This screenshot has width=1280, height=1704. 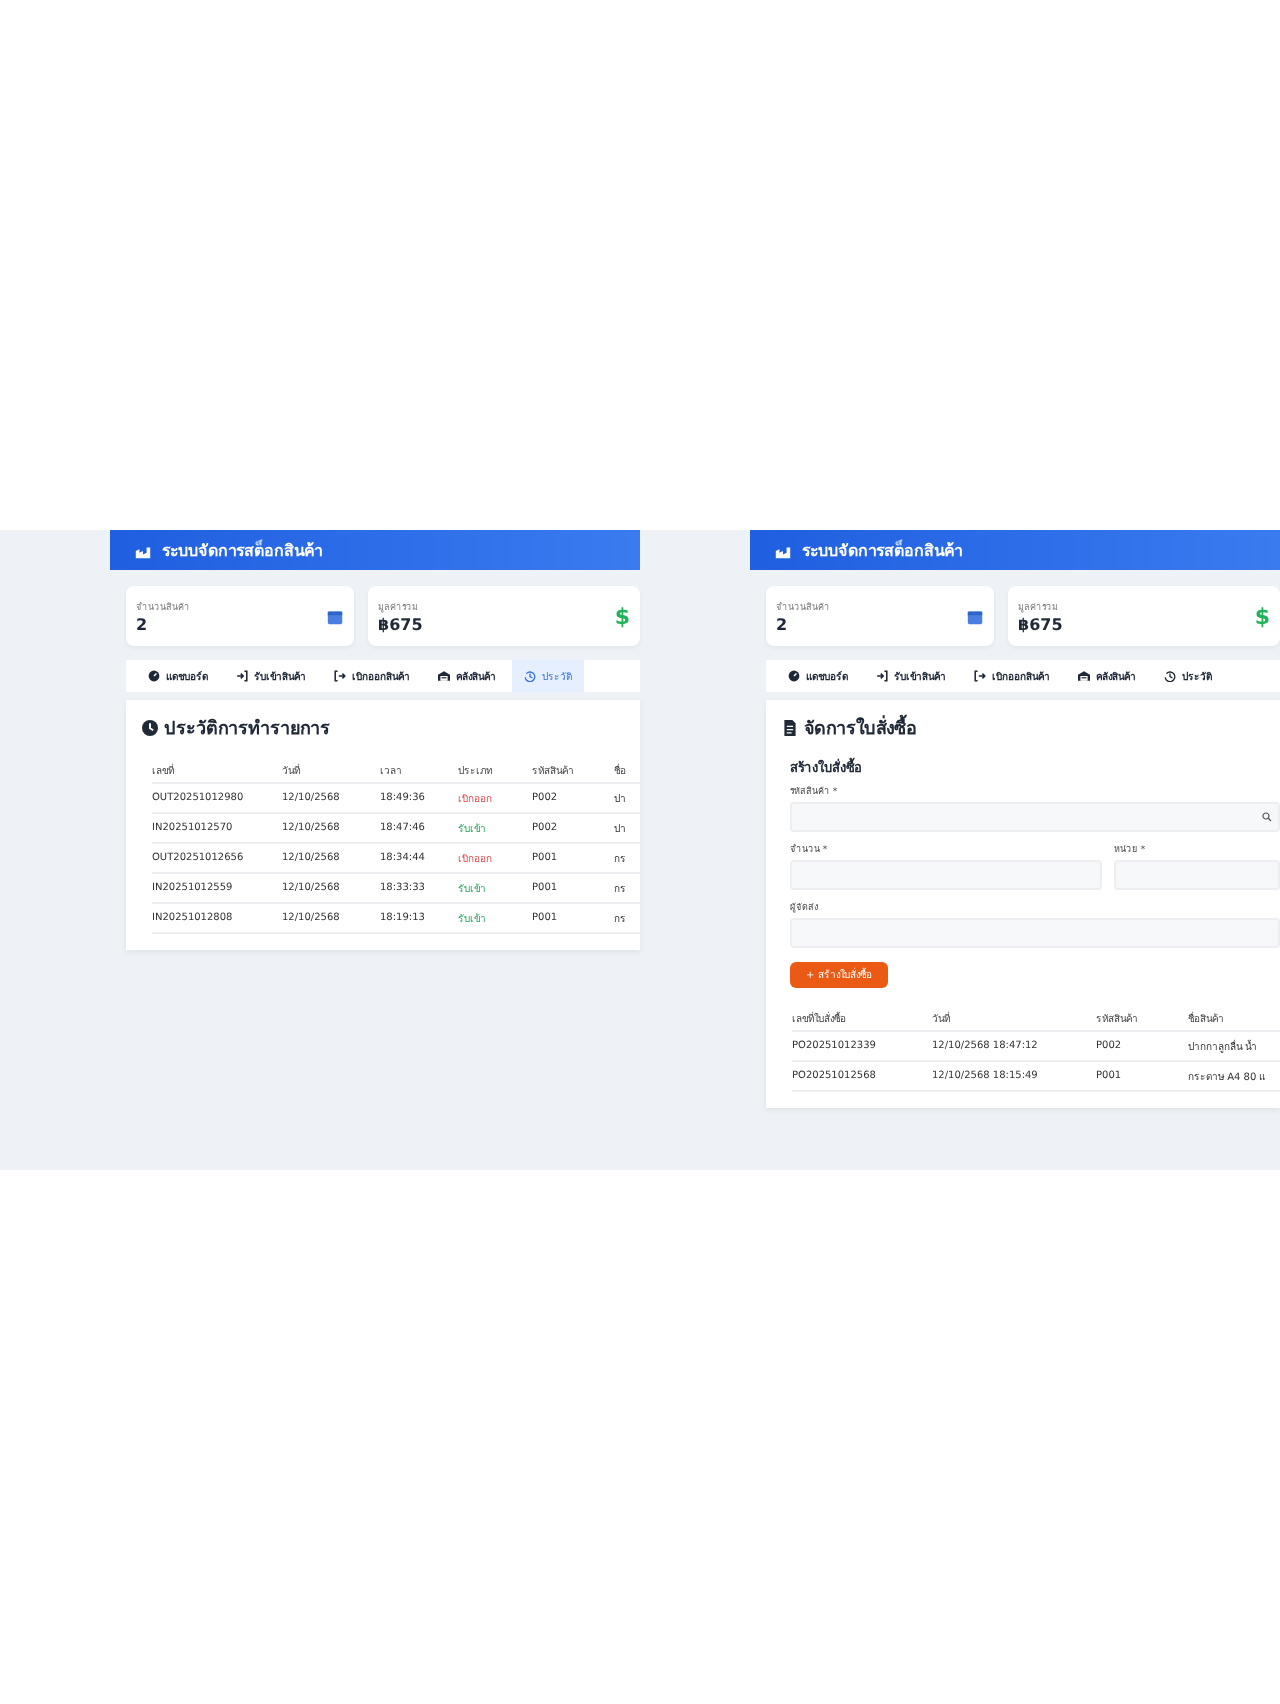 What do you see at coordinates (150, 728) in the screenshot?
I see `clock-icon` at bounding box center [150, 728].